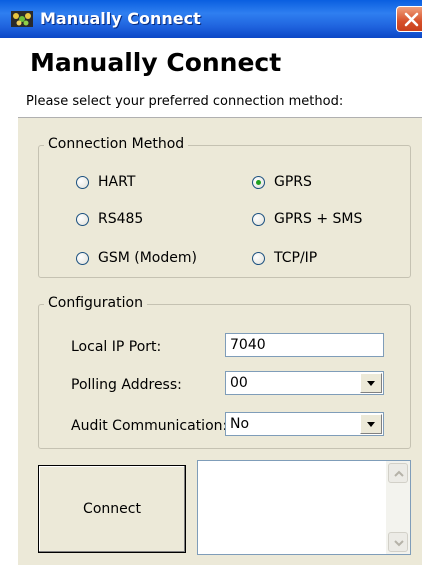 This screenshot has width=422, height=565. I want to click on polling-address-value: 00, so click(239, 383).